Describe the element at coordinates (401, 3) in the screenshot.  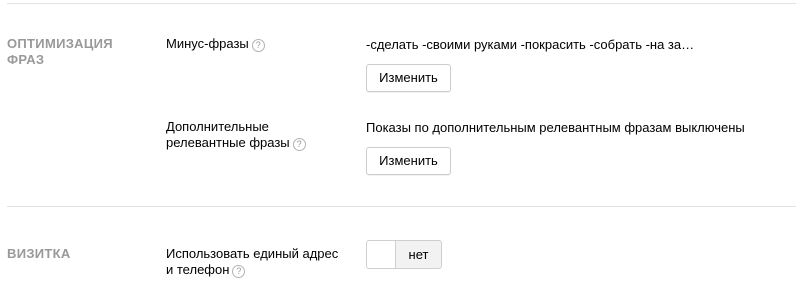
I see `top-divider` at that location.